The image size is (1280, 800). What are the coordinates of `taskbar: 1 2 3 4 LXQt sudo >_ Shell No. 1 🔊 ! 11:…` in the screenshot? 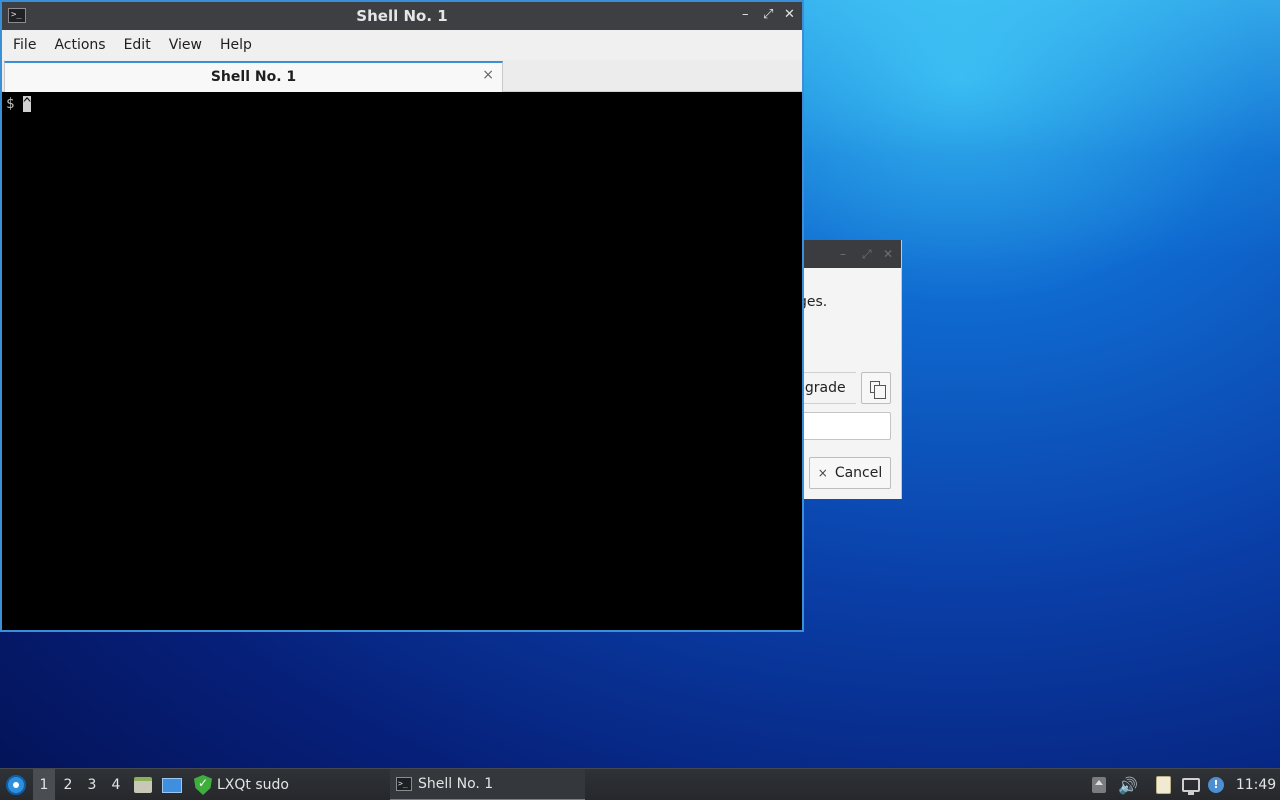 It's located at (640, 784).